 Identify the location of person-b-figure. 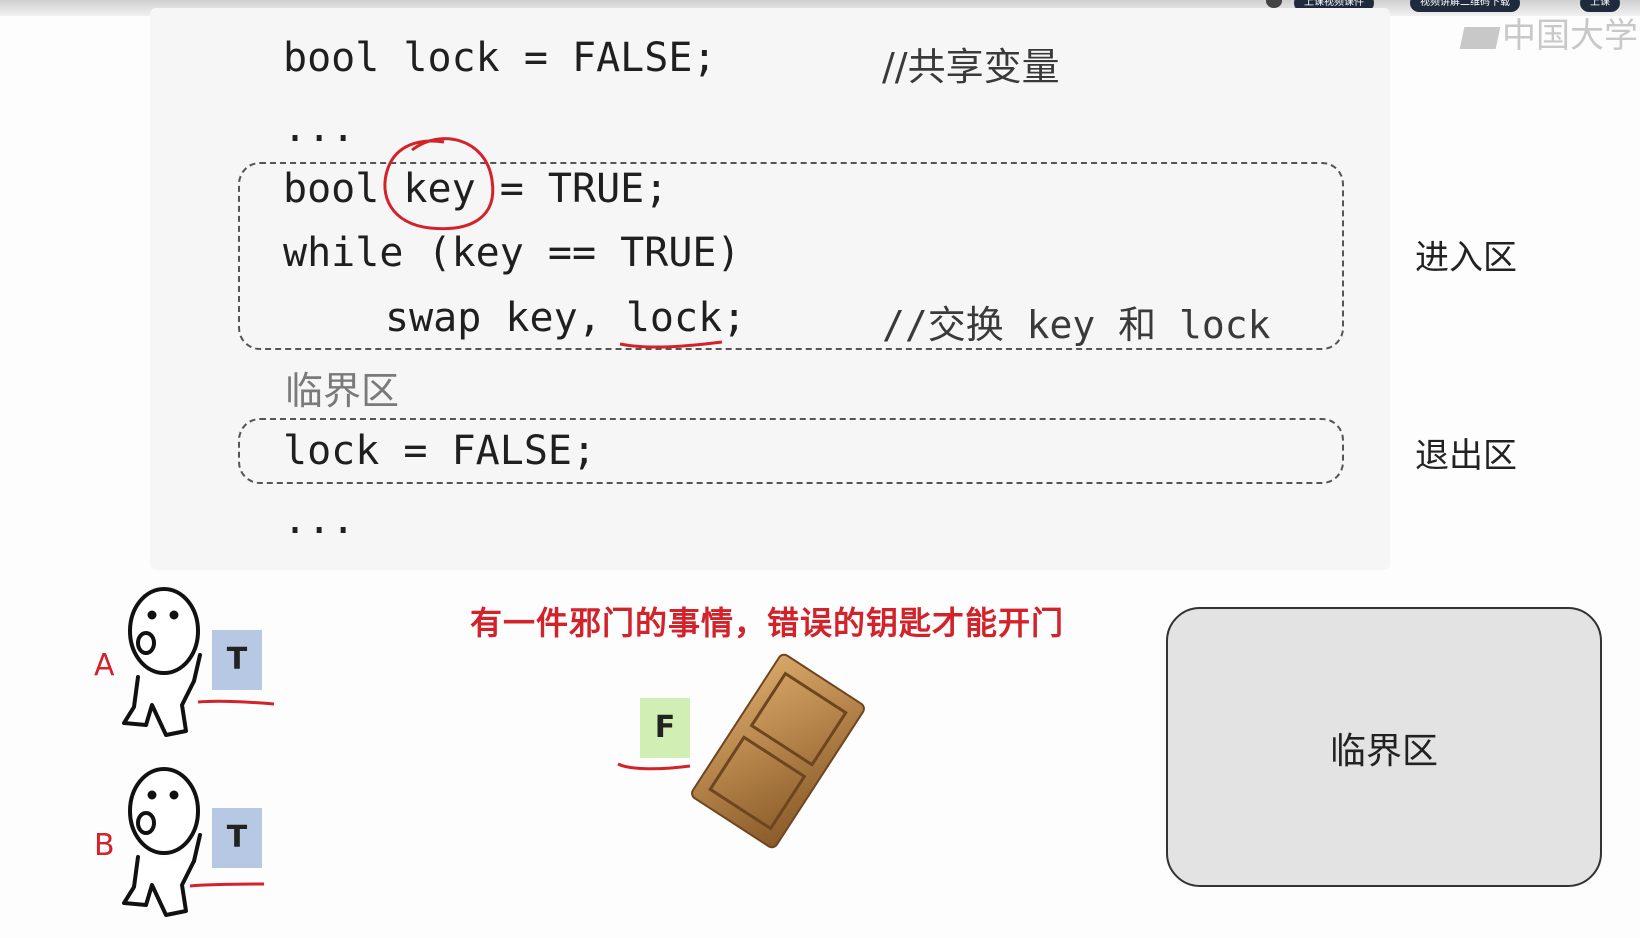
(162, 842).